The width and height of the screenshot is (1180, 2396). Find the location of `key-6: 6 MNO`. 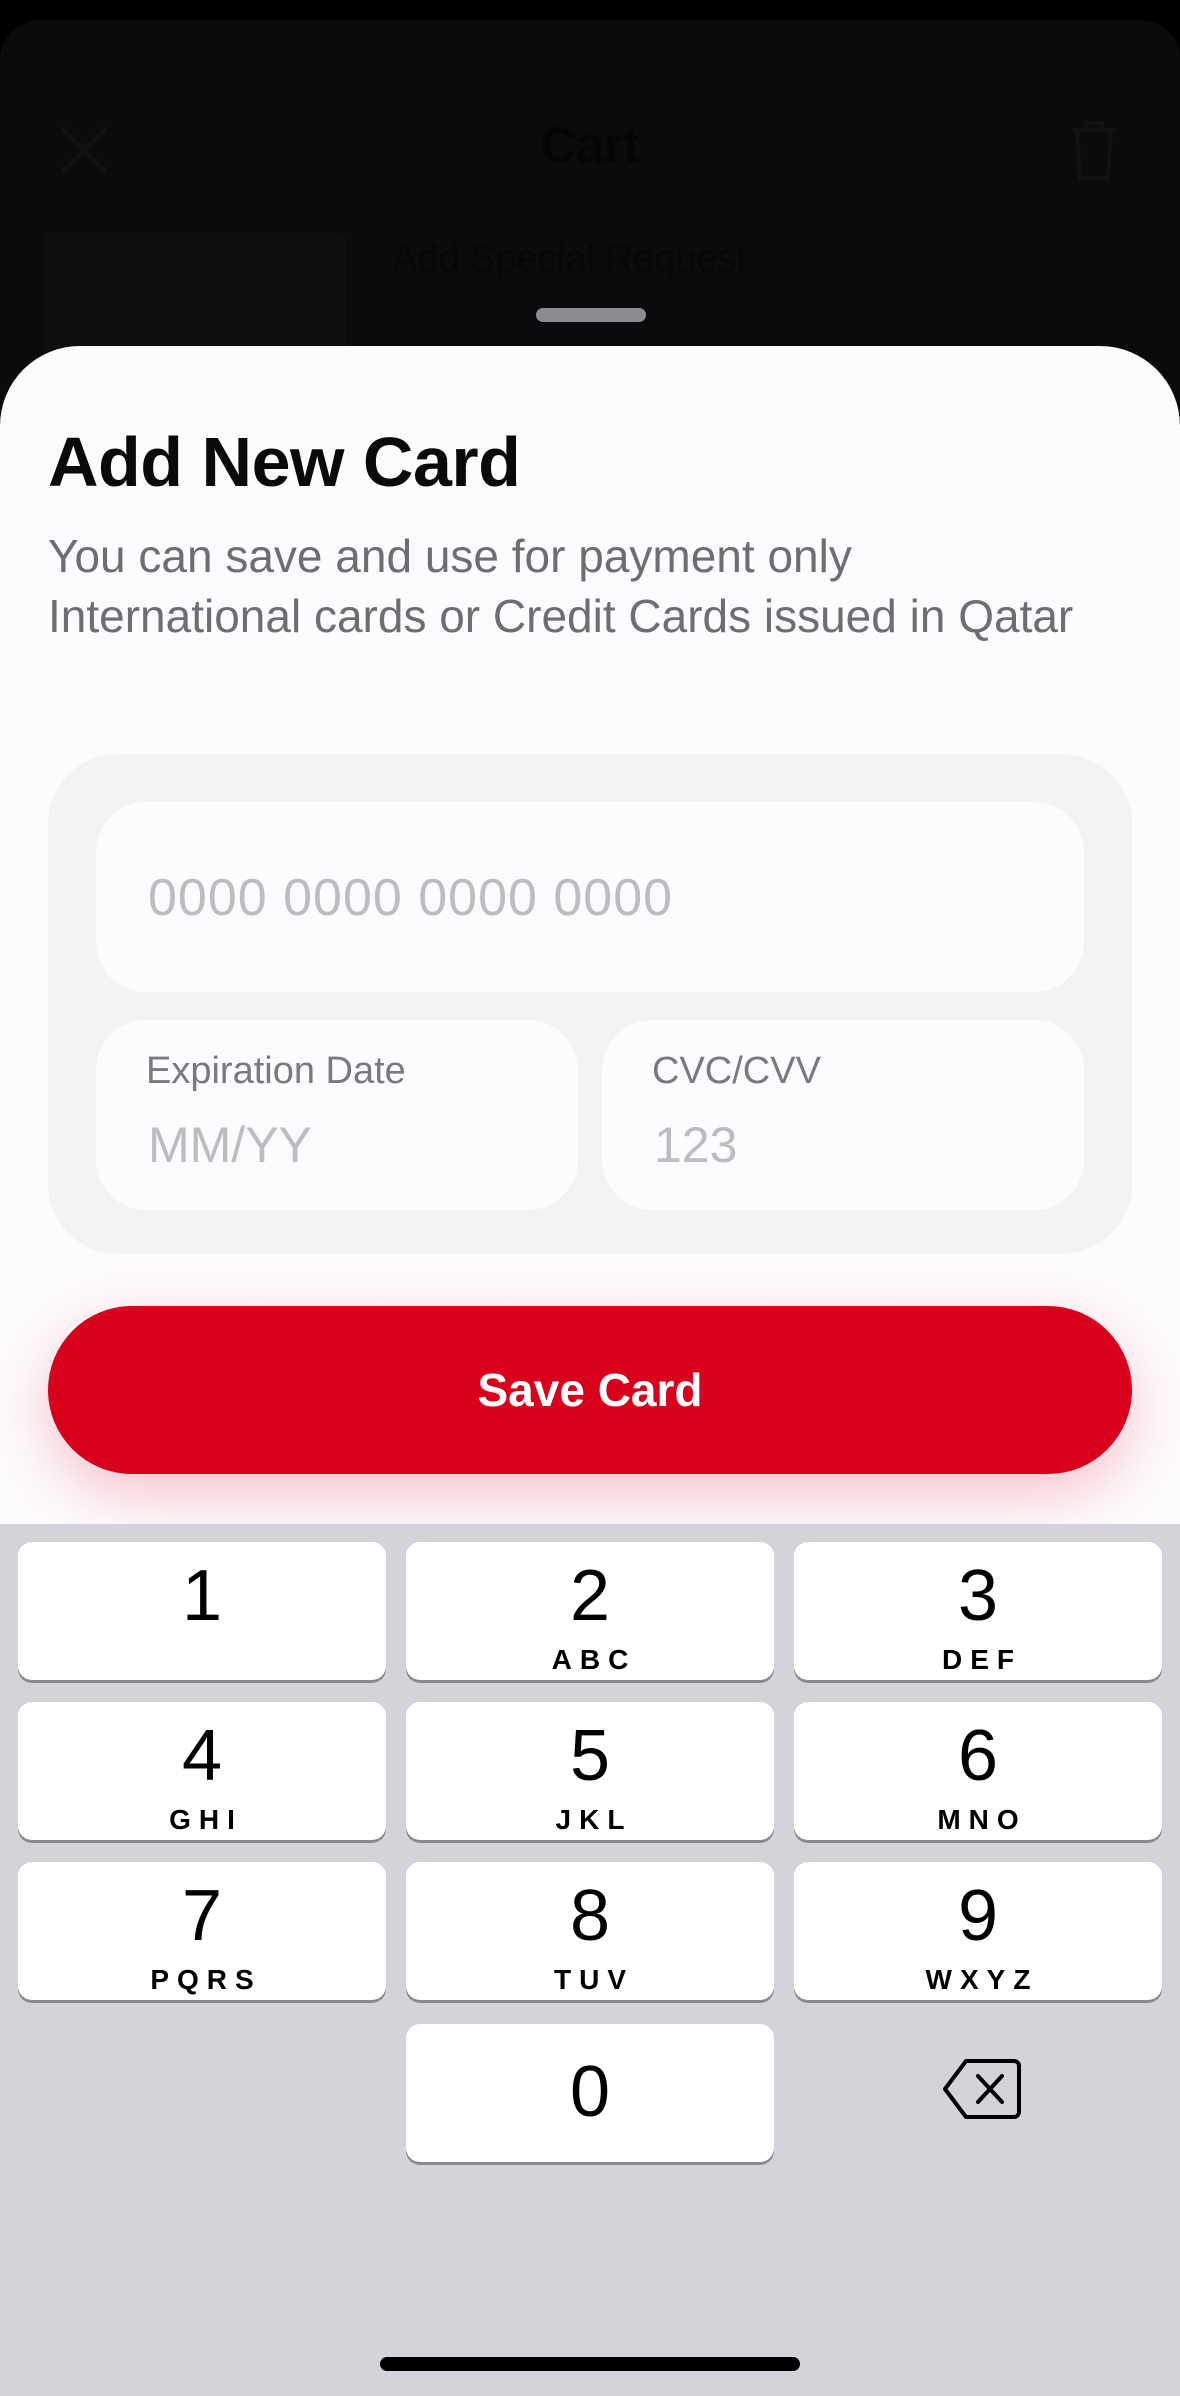

key-6: 6 MNO is located at coordinates (978, 1771).